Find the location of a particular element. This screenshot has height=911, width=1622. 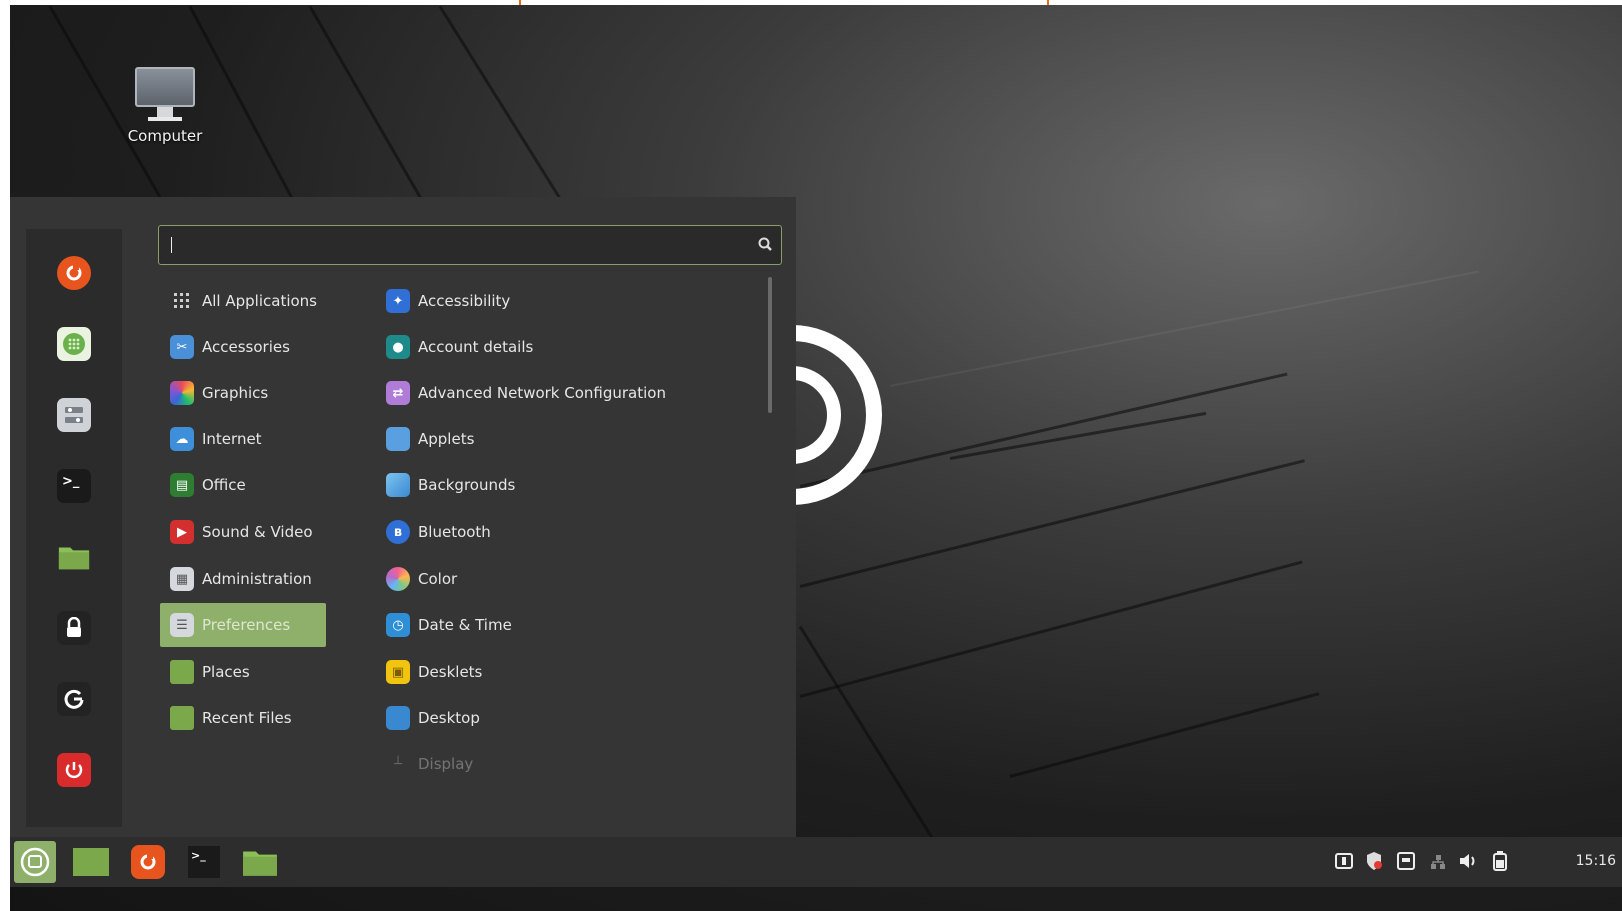

category-label: Sound & Video is located at coordinates (257, 532).